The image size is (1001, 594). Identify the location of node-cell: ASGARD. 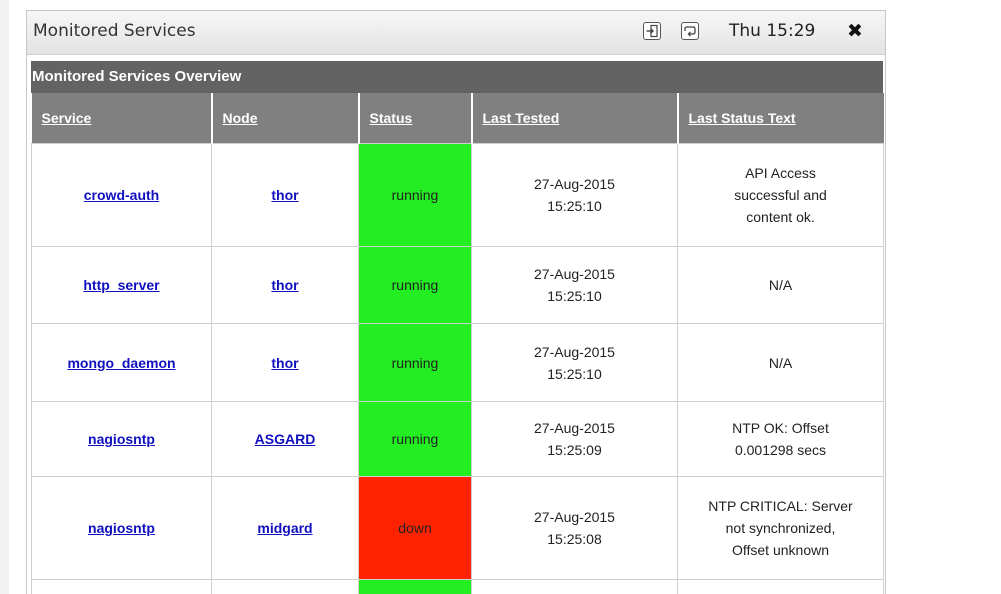
(285, 439).